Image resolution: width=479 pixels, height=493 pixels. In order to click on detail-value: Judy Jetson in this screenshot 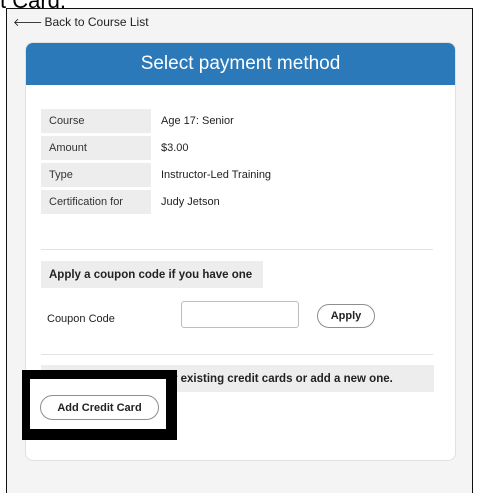, I will do `click(190, 202)`.